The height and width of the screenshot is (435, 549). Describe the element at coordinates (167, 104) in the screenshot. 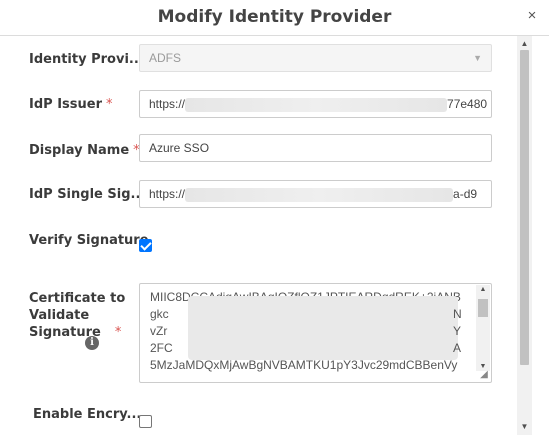

I see `idp-issuer-value-prefix: https://` at that location.